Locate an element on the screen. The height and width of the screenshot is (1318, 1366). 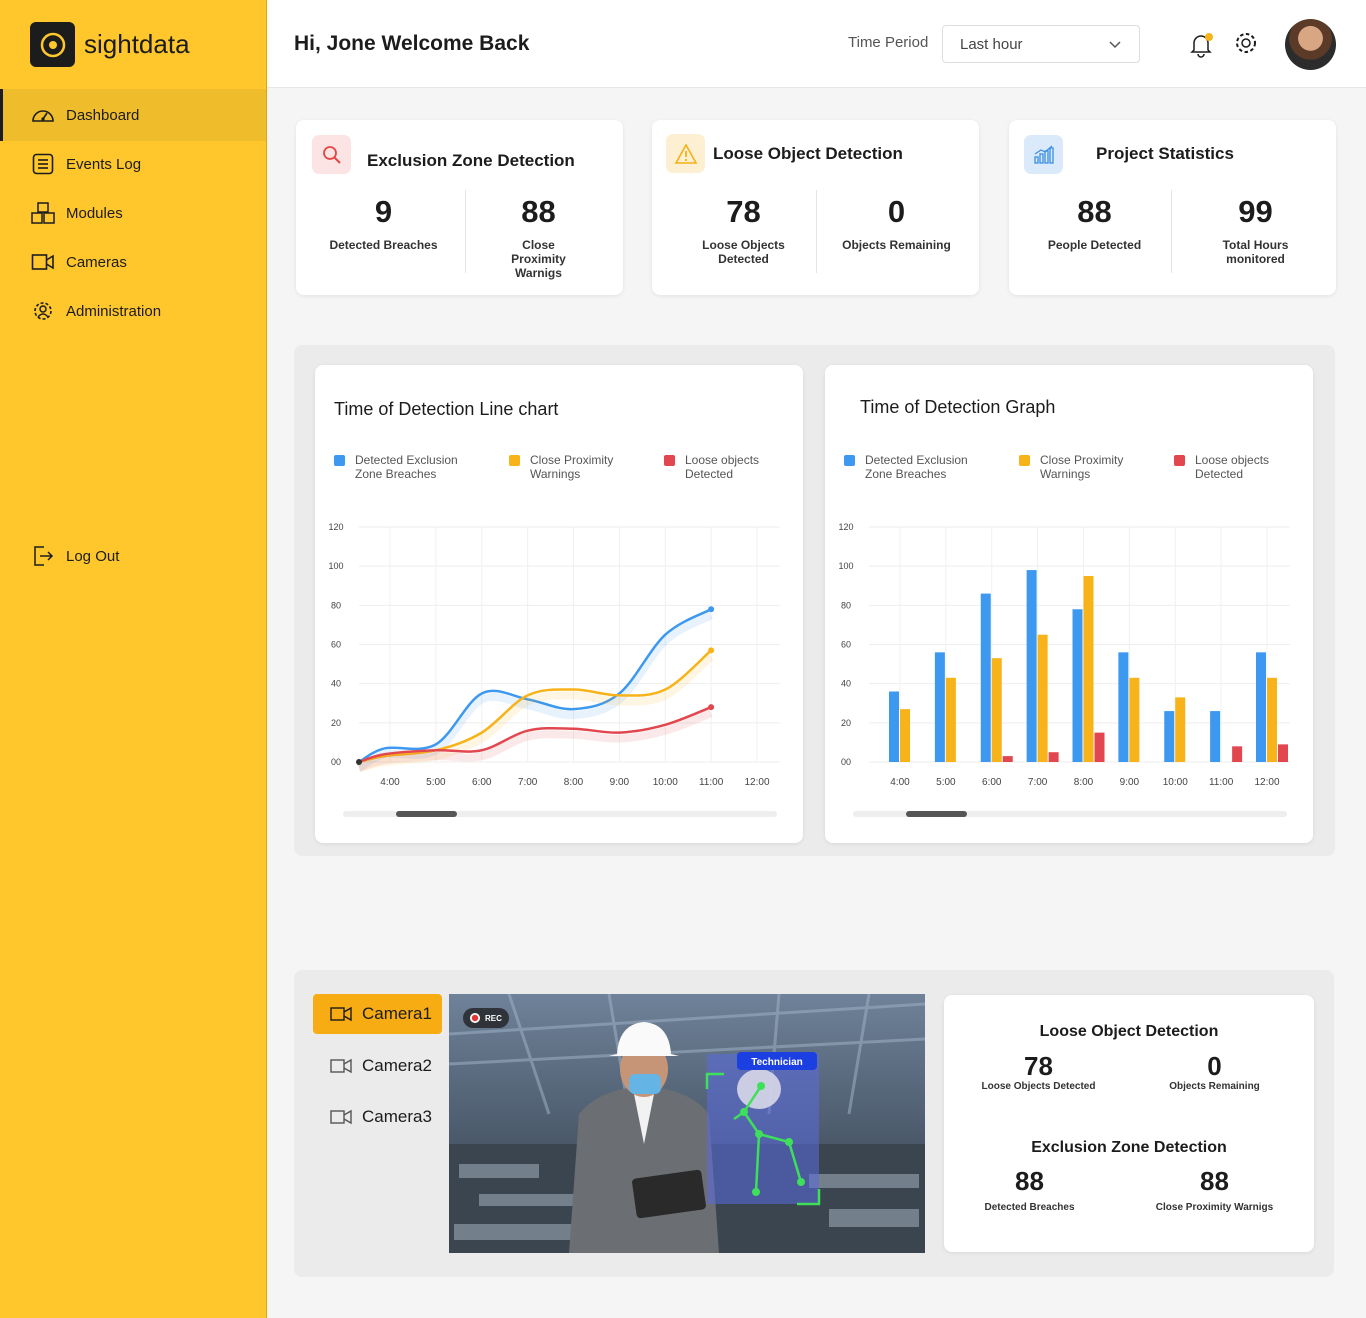
y-tick-label: 20 is located at coordinates (336, 723).